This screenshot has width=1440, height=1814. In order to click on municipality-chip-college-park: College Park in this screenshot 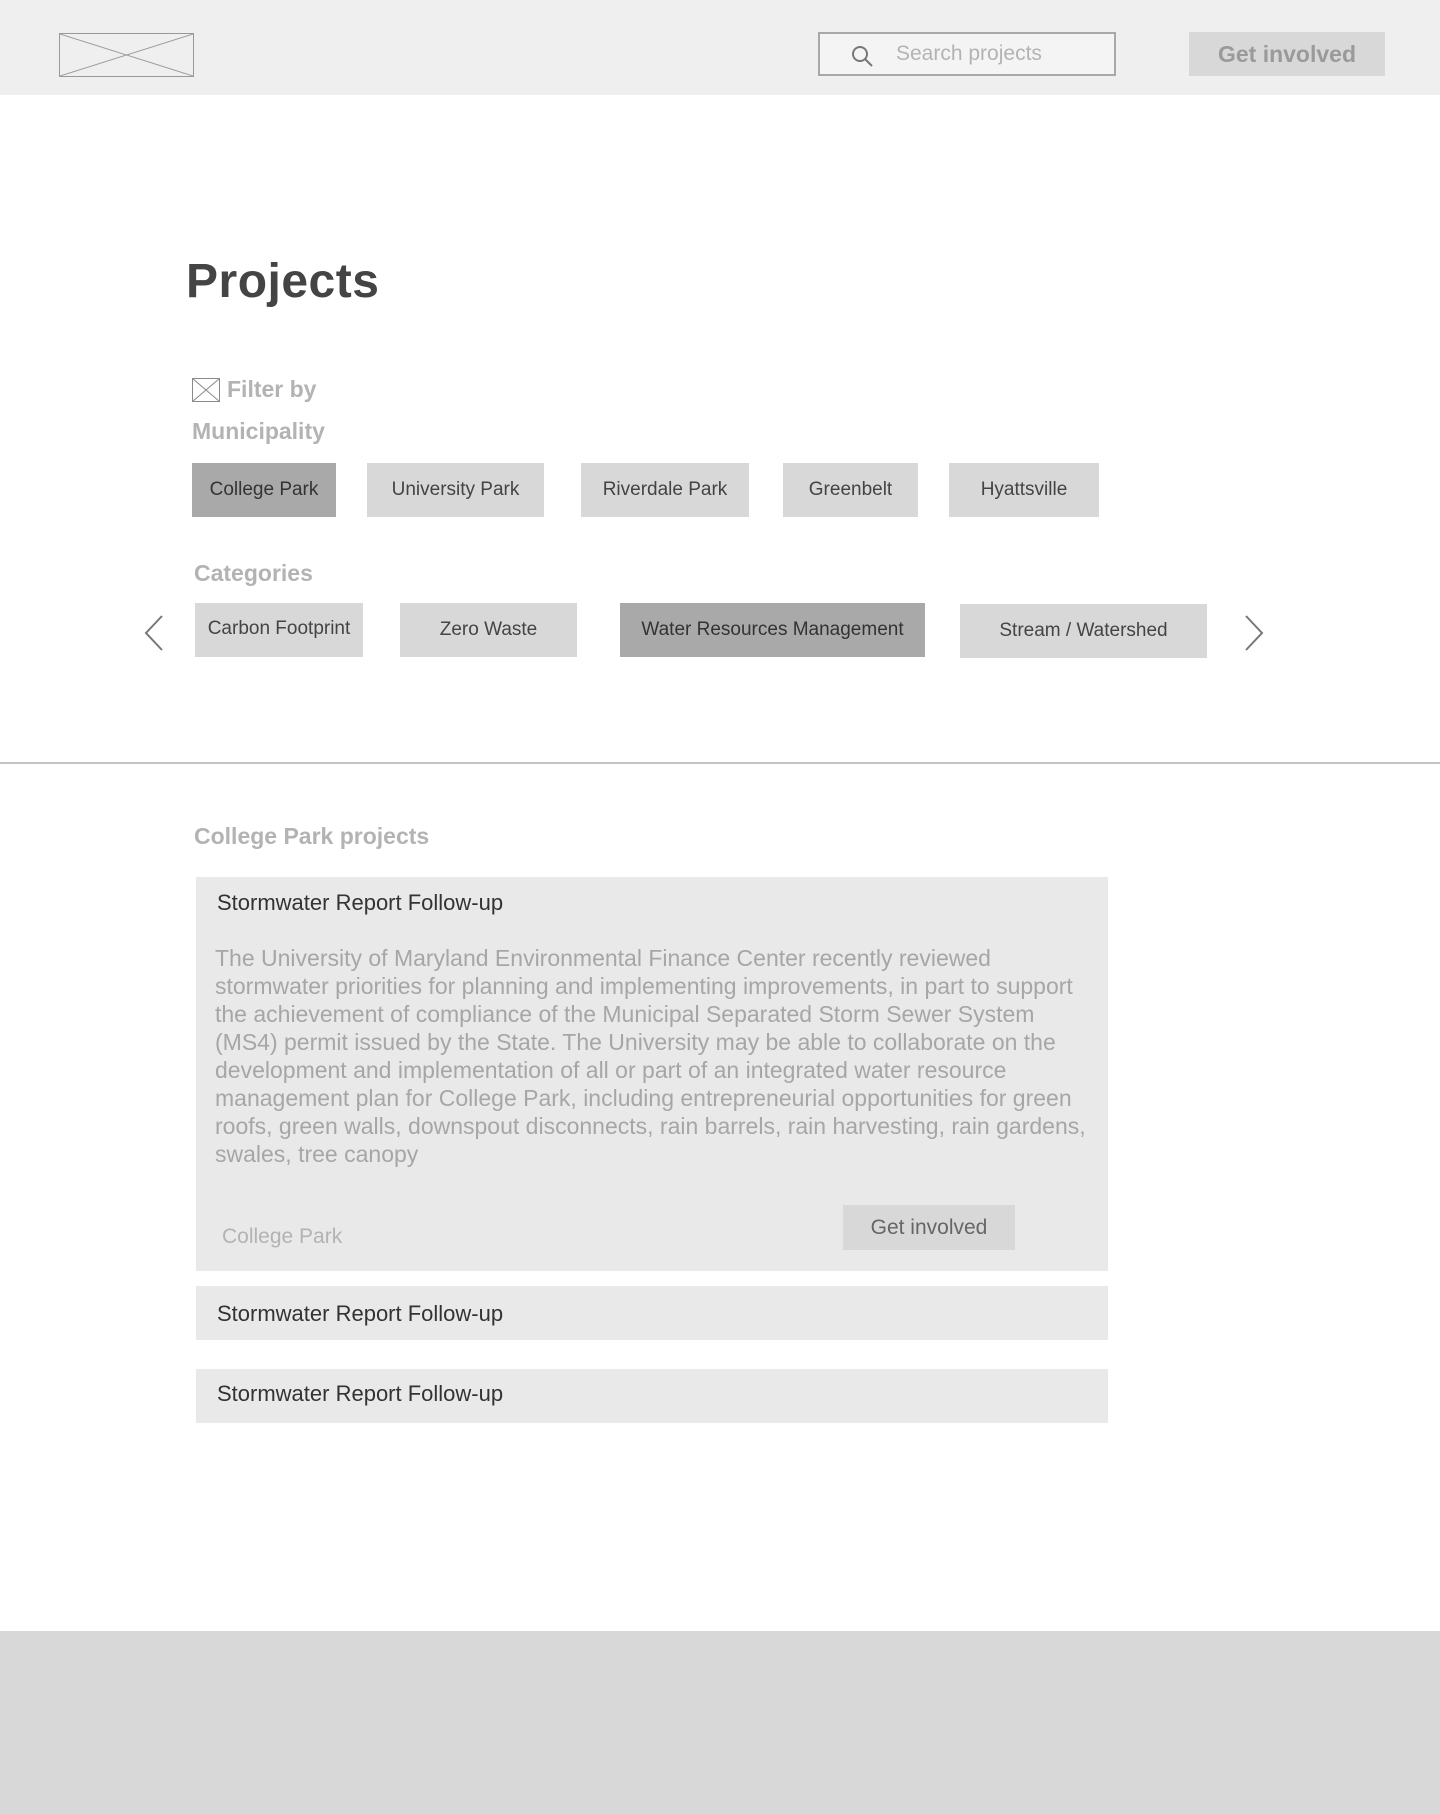, I will do `click(264, 490)`.